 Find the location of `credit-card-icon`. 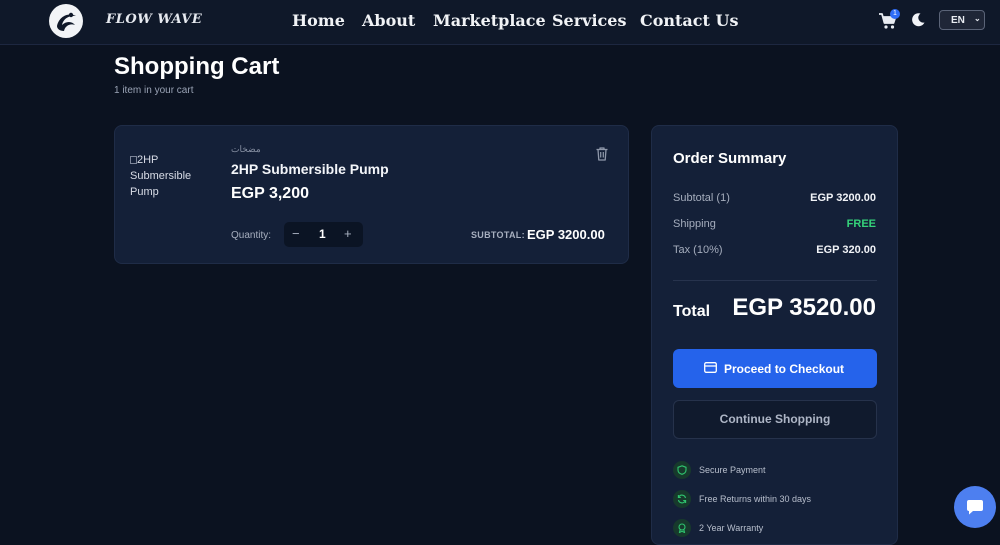

credit-card-icon is located at coordinates (710, 367).